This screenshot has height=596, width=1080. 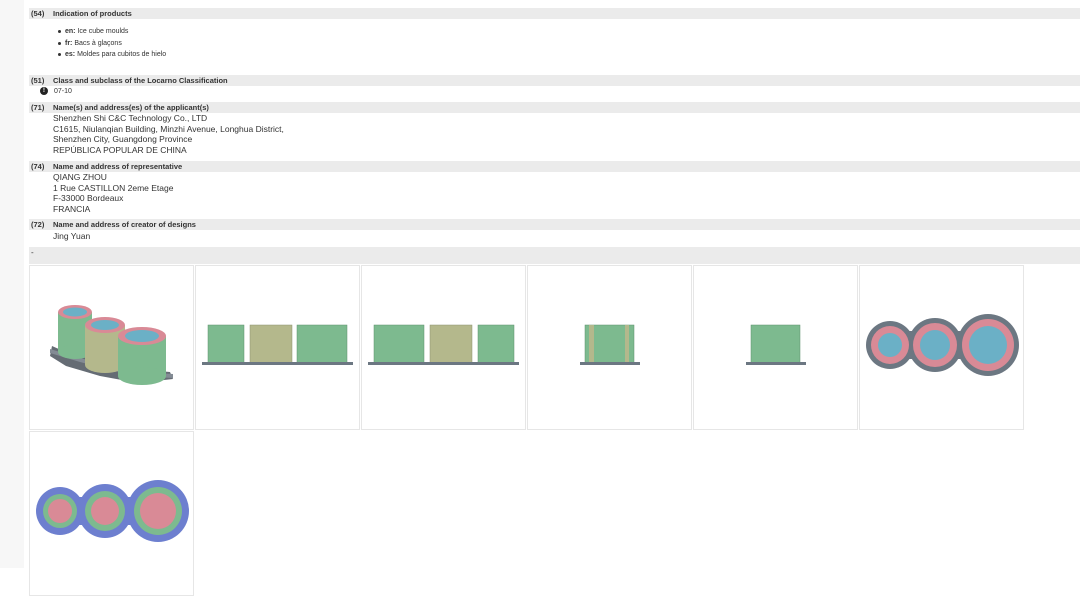 I want to click on design-view-left, so click(x=609, y=347).